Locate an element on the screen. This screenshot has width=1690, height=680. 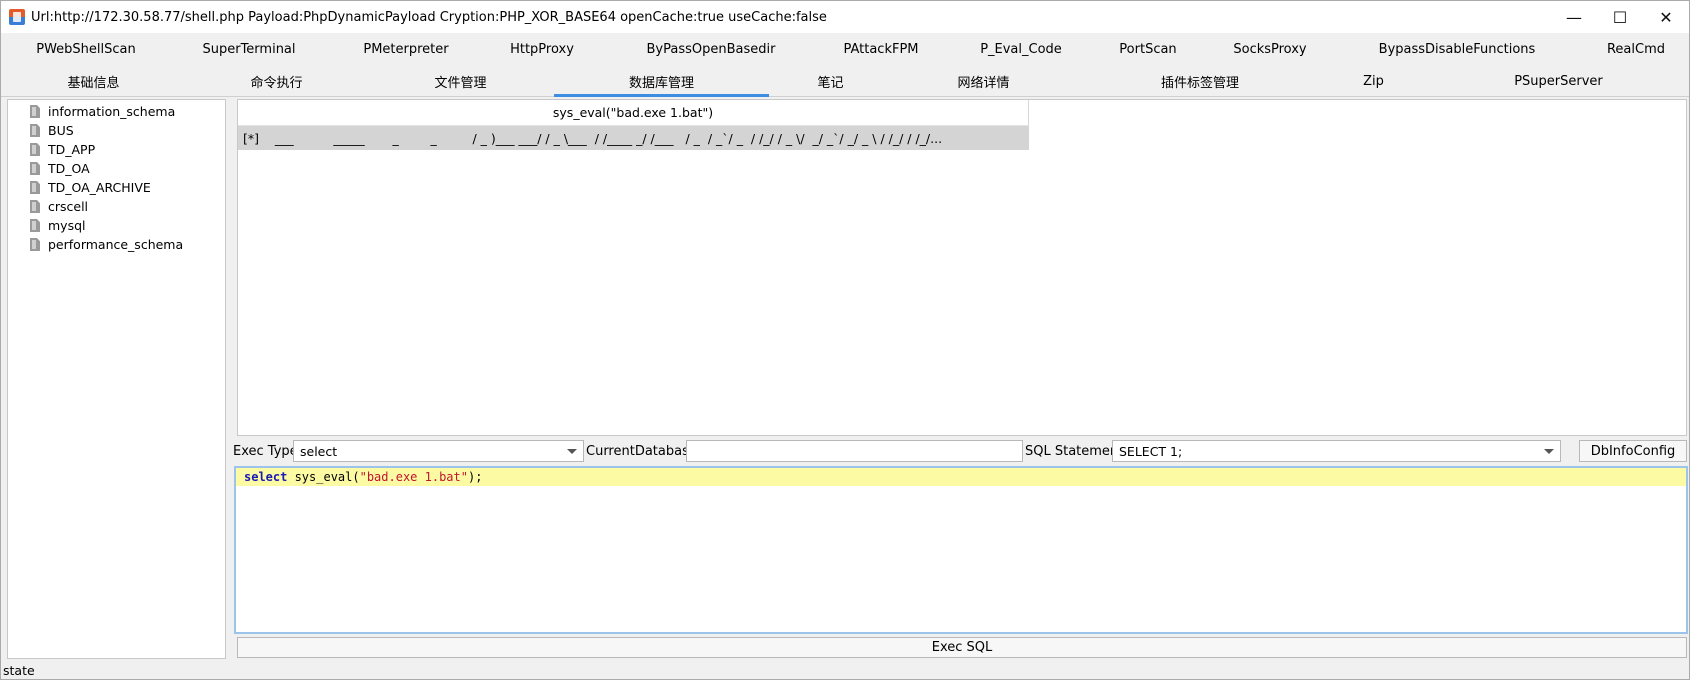
minimize-icon: — is located at coordinates (1574, 17).